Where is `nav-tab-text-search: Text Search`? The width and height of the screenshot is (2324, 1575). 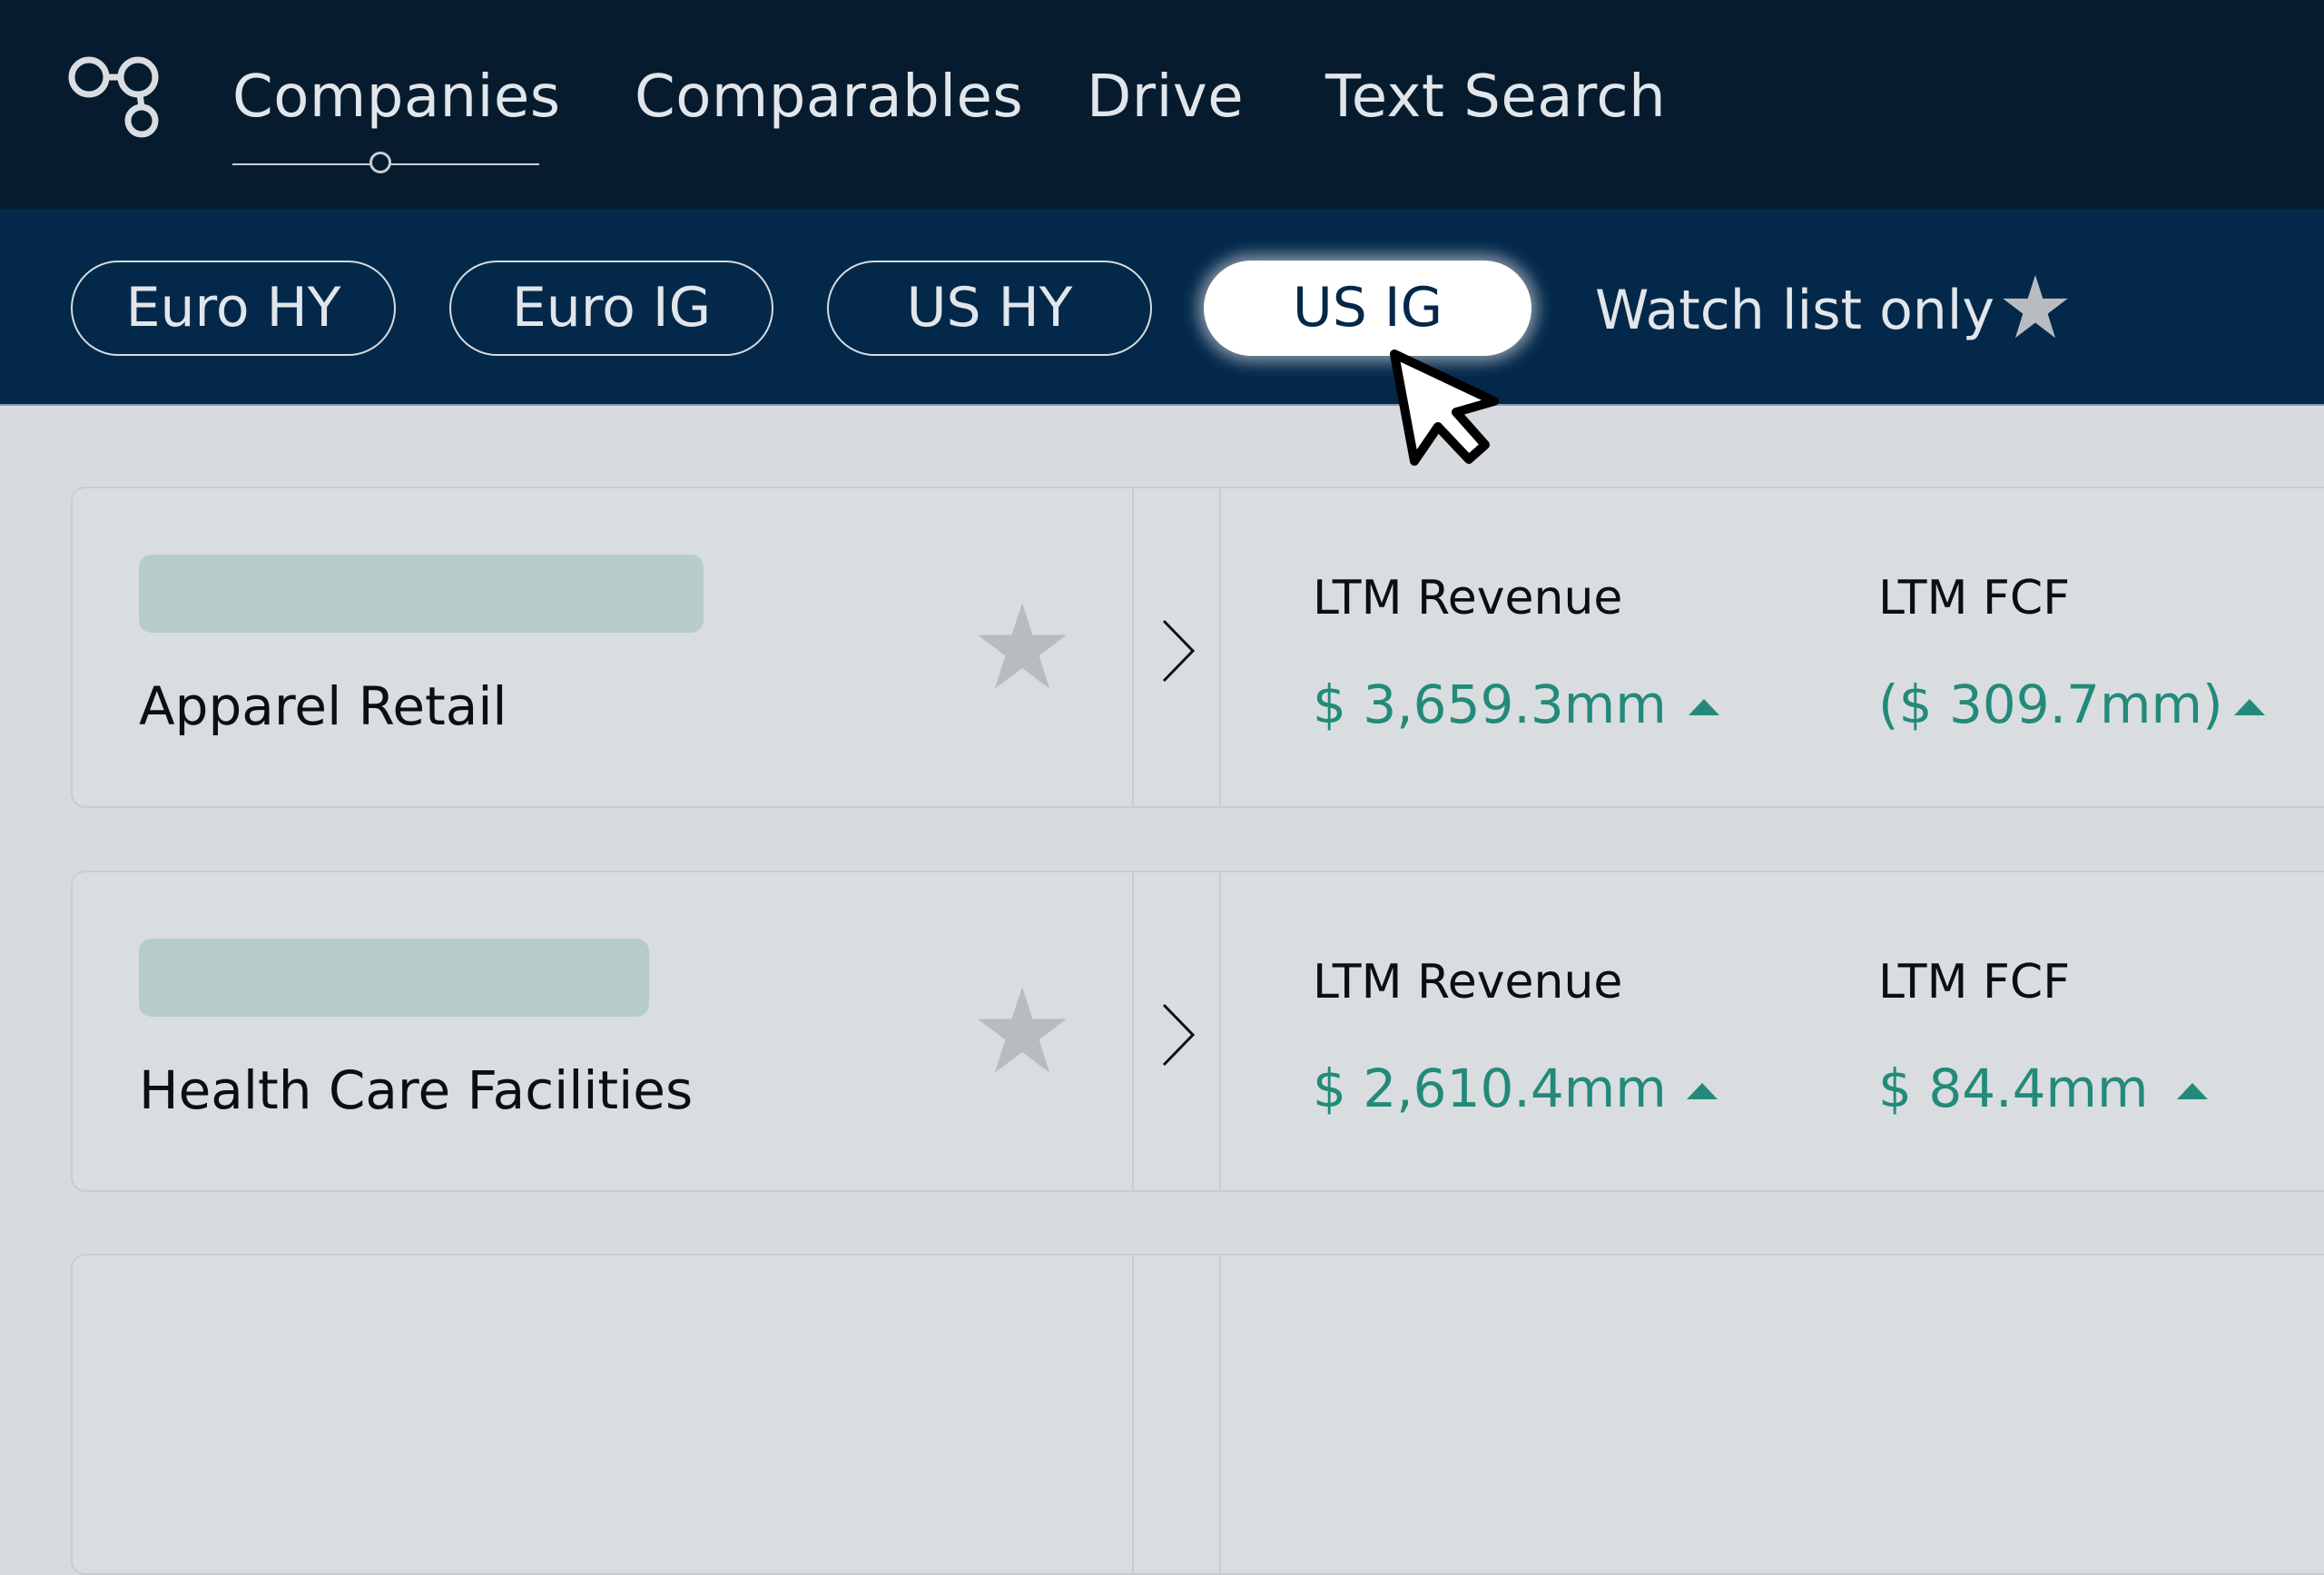 nav-tab-text-search: Text Search is located at coordinates (1495, 97).